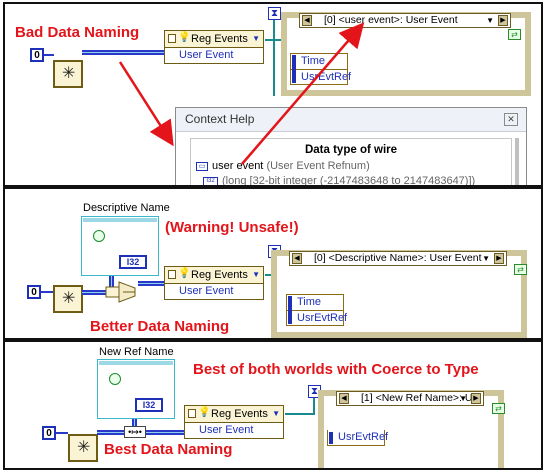 The width and height of the screenshot is (545, 472). Describe the element at coordinates (146, 104) in the screenshot. I see `arrow-to-help` at that location.